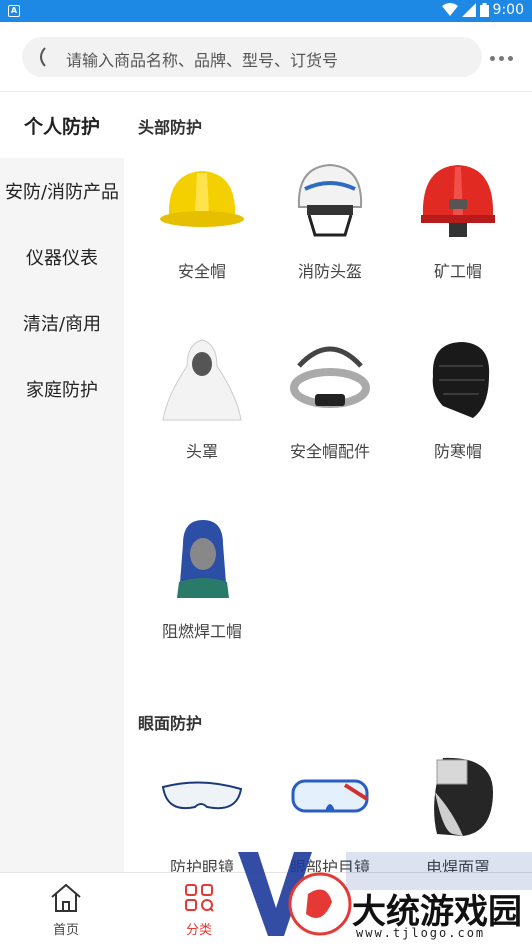 This screenshot has width=532, height=948. I want to click on back-icon, so click(41, 57).